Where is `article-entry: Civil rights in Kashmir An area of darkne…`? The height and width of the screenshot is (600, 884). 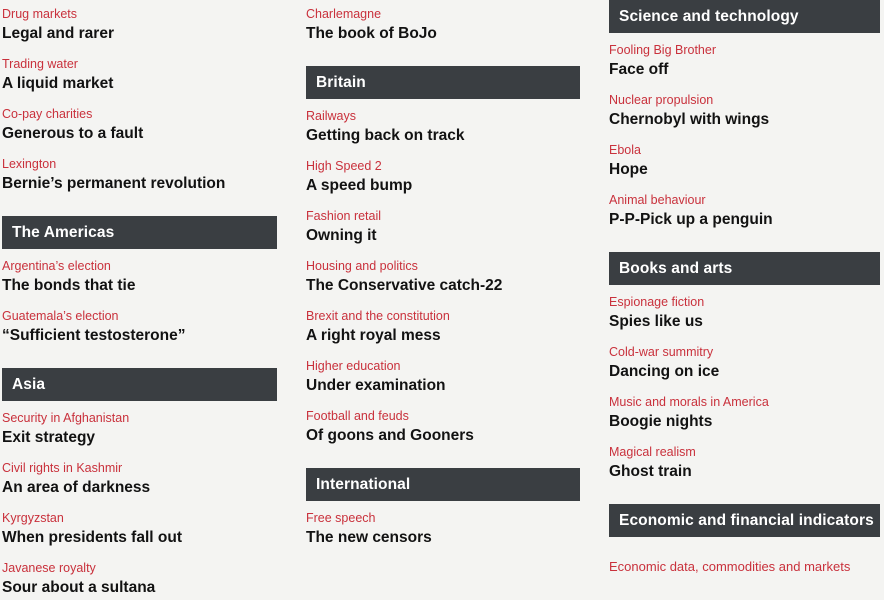
article-entry: Civil rights in Kashmir An area of darkne… is located at coordinates (139, 479).